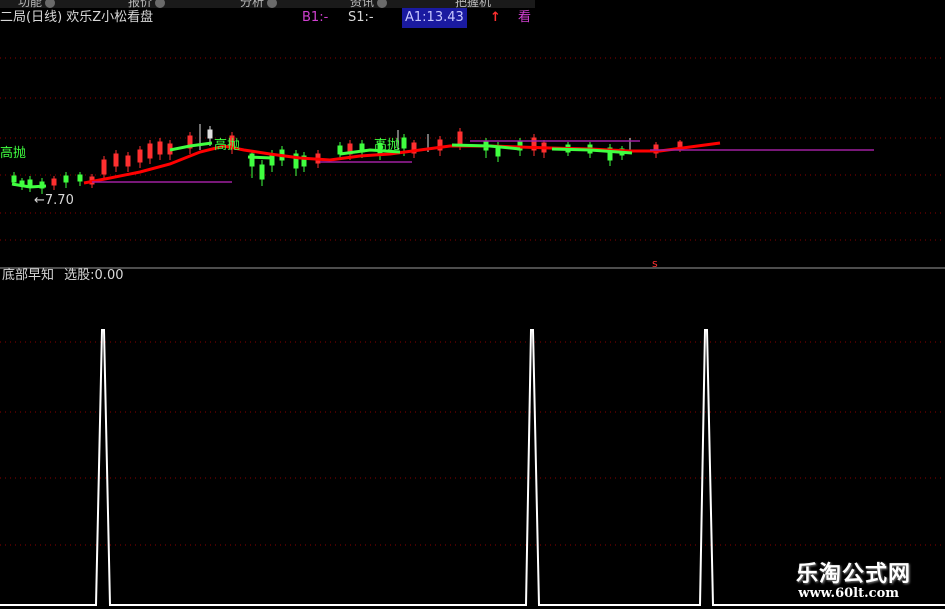  I want to click on sell-signal-label-2: 高抛, so click(227, 145).